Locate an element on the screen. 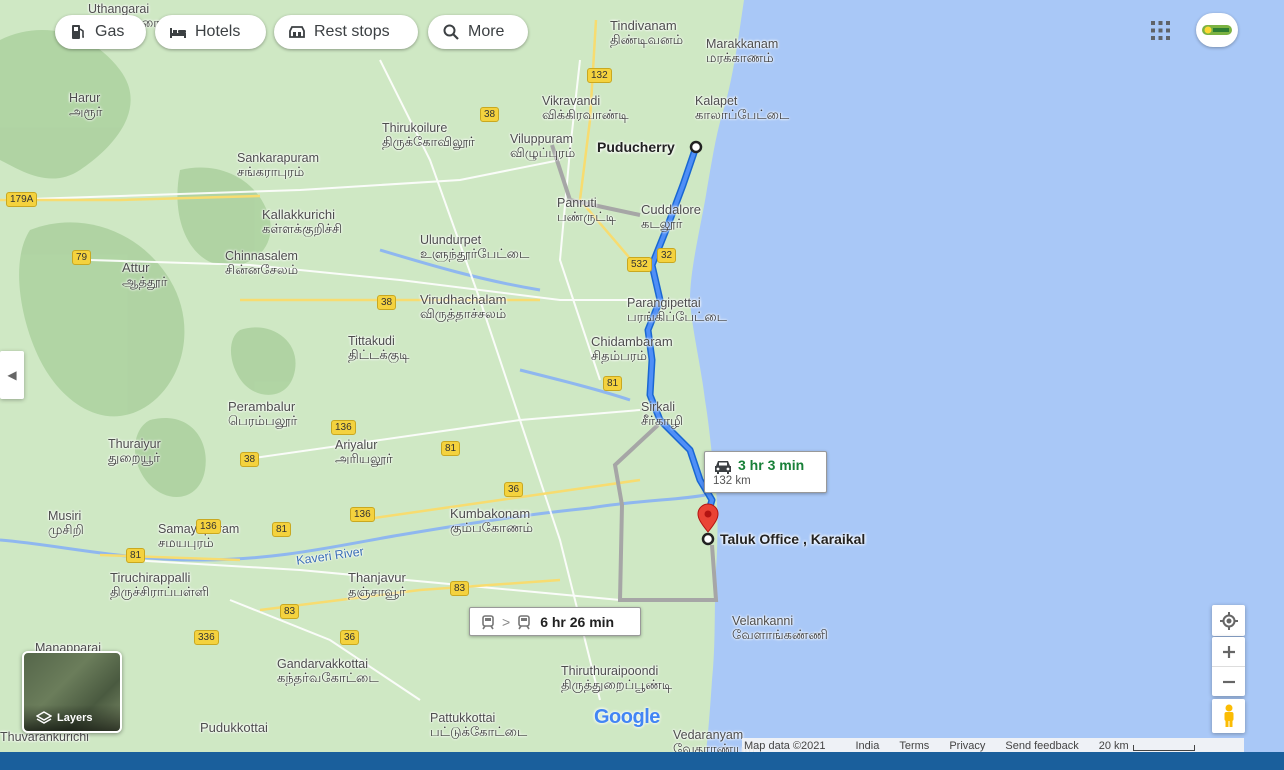 The width and height of the screenshot is (1284, 770). place-label: Pudukkottai is located at coordinates (234, 727).